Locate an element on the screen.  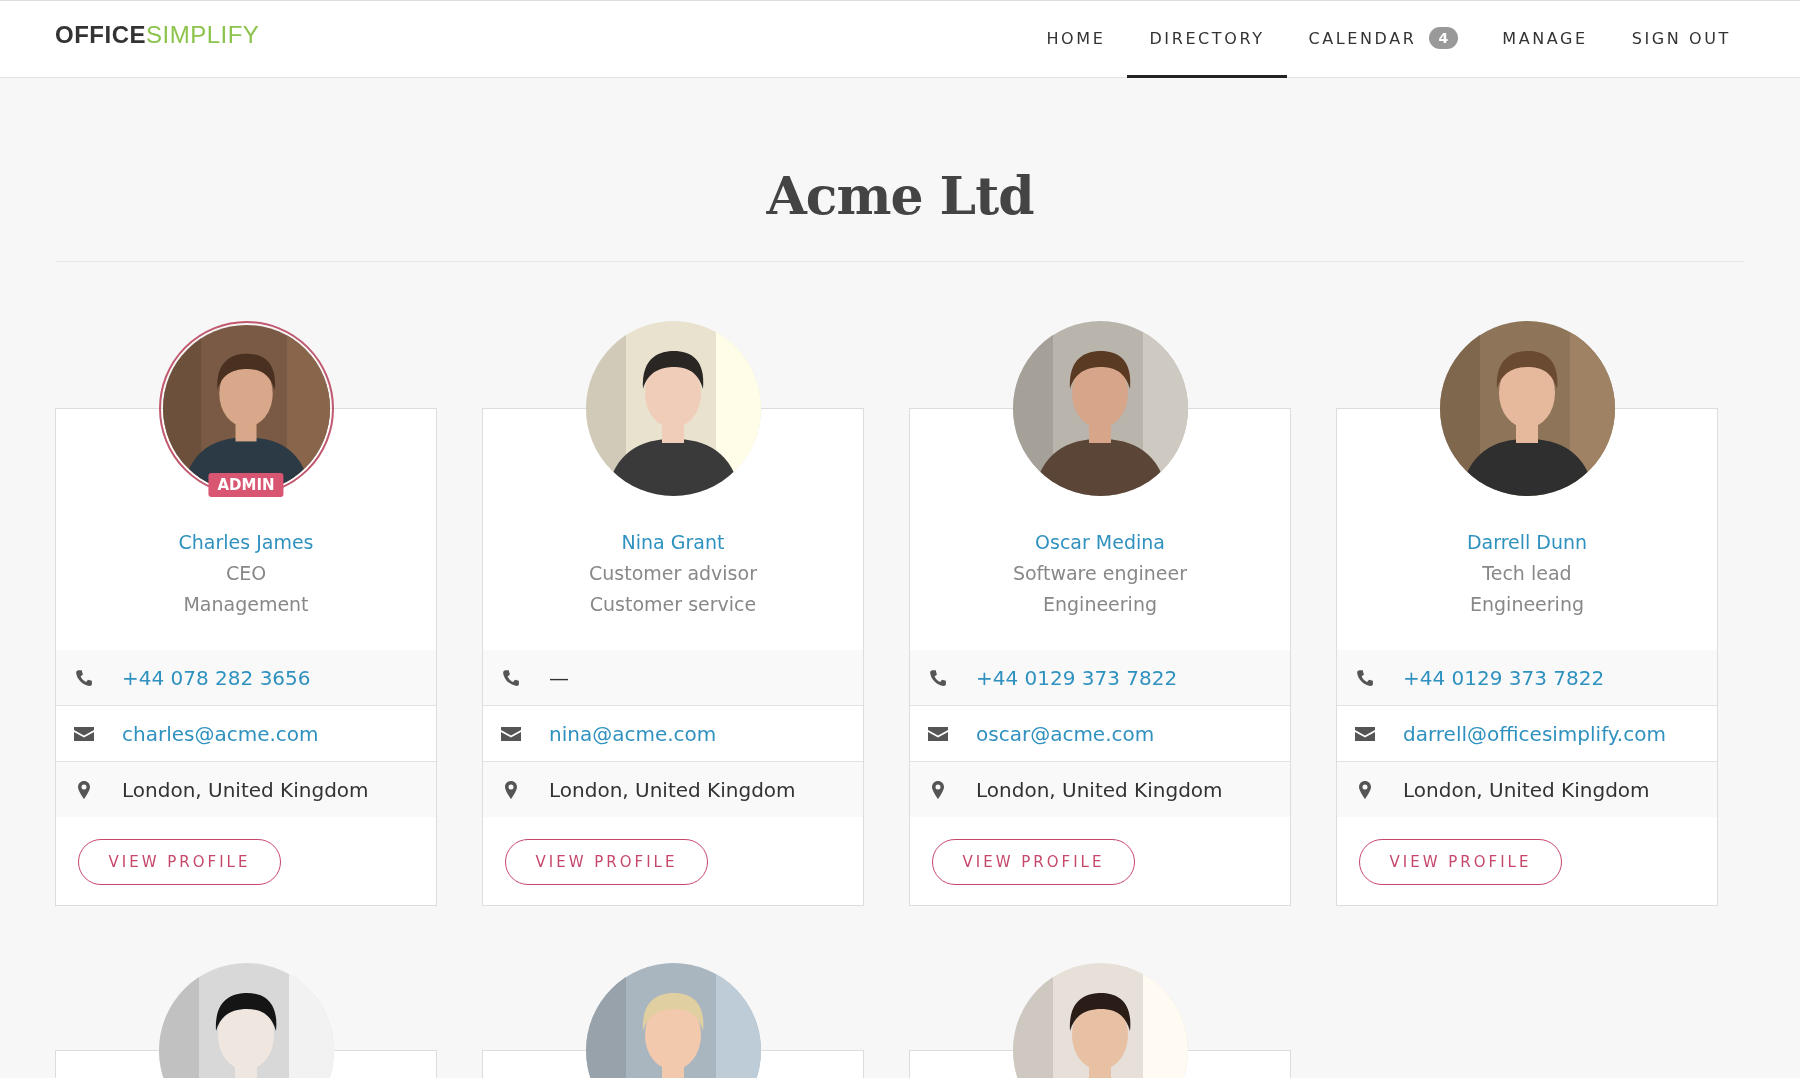
nav-tab: CALENDAR 4 is located at coordinates (1383, 39).